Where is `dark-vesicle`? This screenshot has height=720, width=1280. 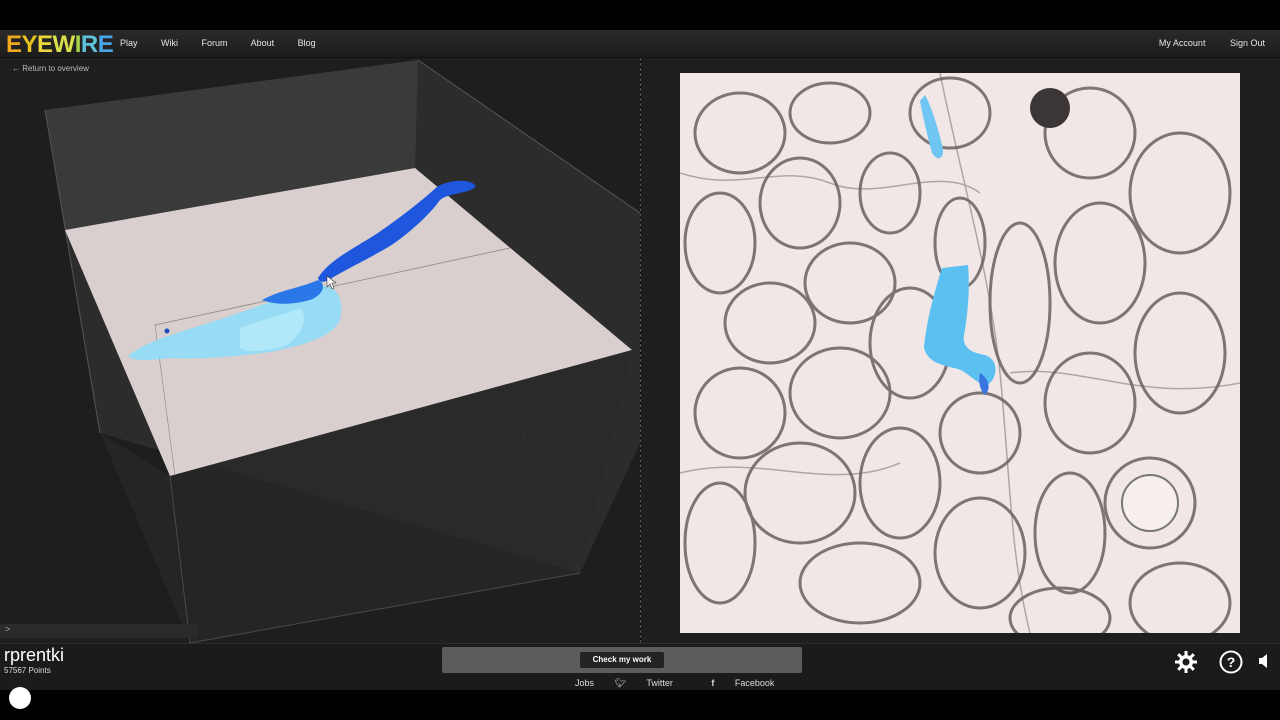 dark-vesicle is located at coordinates (1050, 108).